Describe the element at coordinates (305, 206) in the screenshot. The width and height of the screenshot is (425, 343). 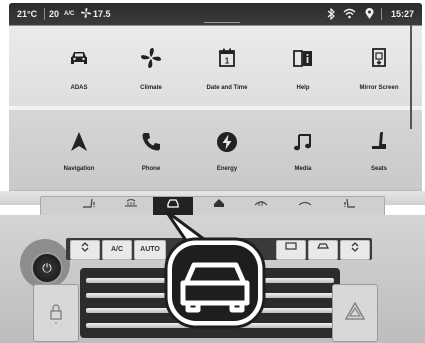
I see `windshield-icon` at that location.